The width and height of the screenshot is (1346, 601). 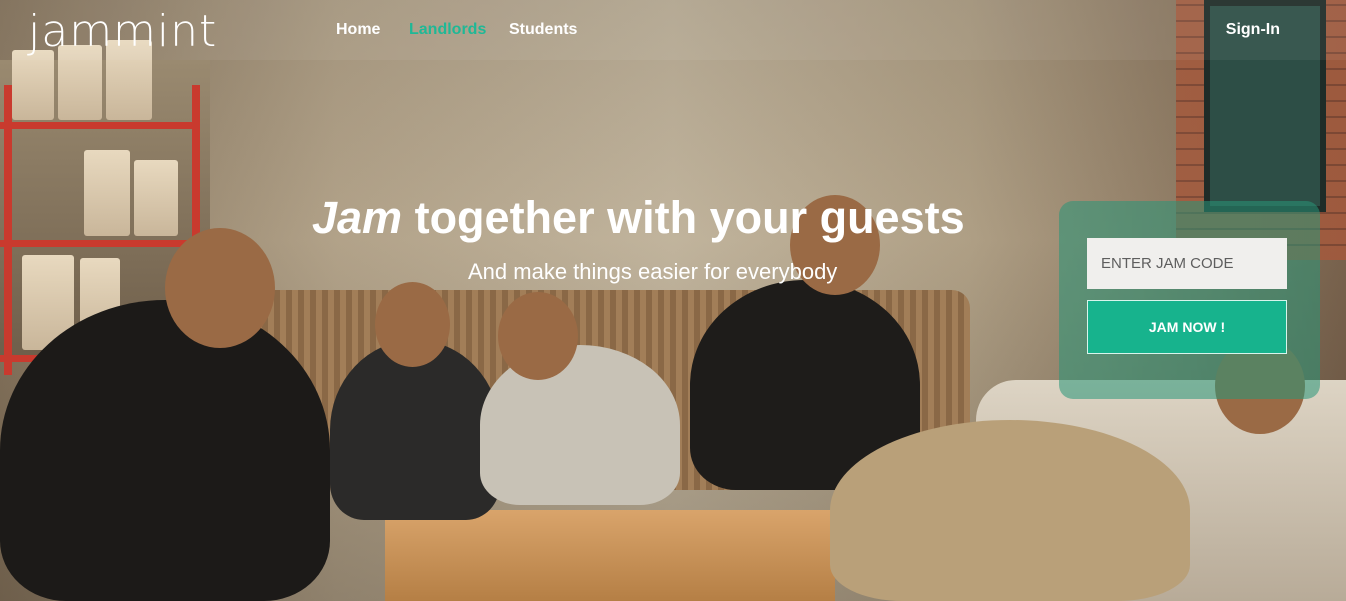 What do you see at coordinates (122, 31) in the screenshot?
I see `brand-logo: jammint` at bounding box center [122, 31].